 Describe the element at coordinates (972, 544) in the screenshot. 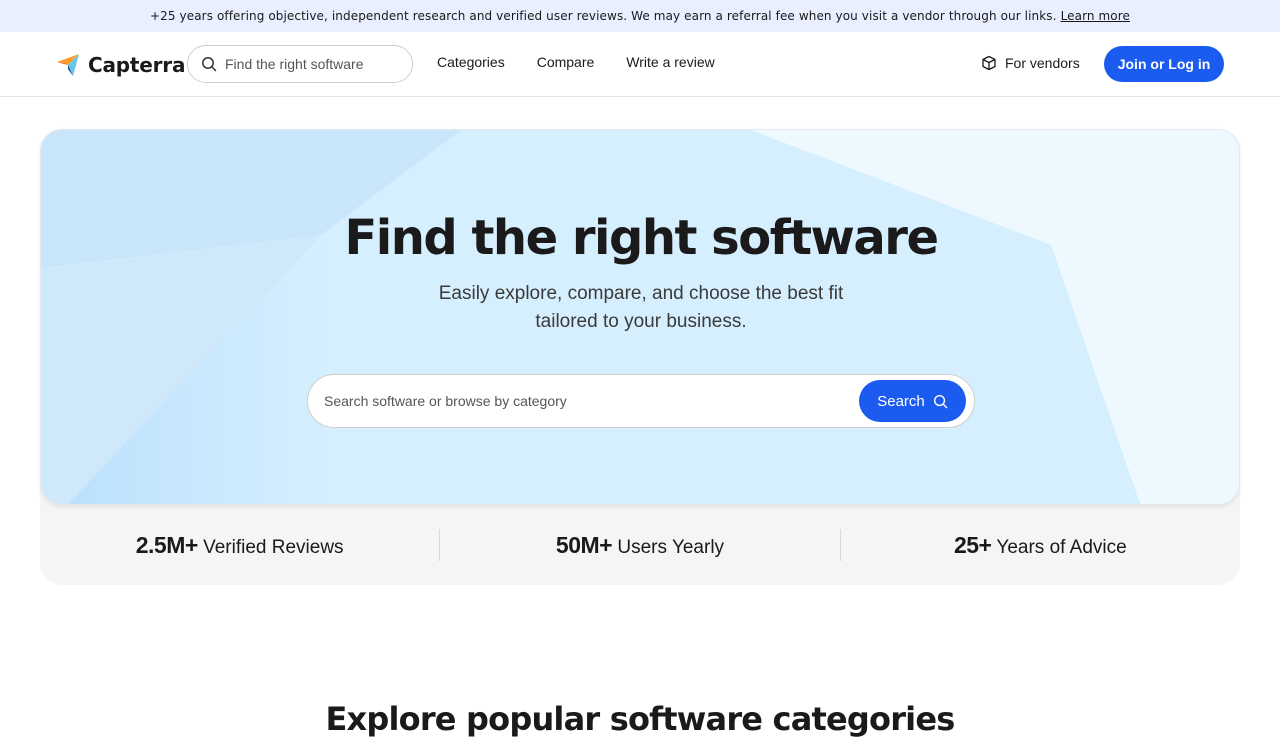

I see `stat-value: 25+` at that location.